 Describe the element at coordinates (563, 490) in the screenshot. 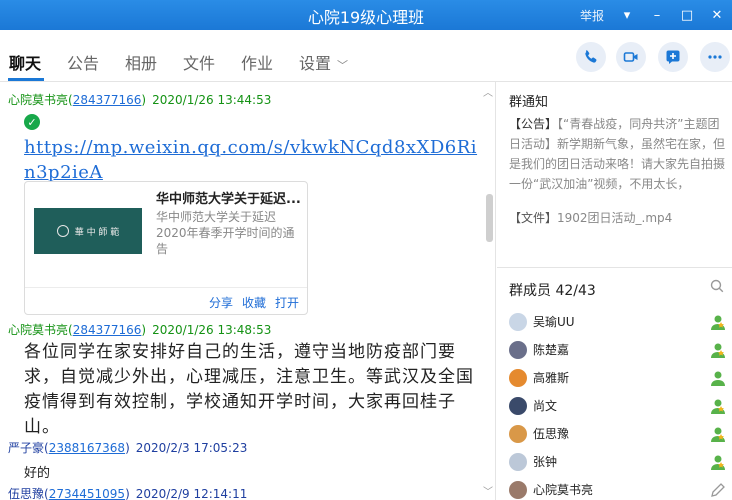

I see `member-name: 心院莫书亮` at that location.